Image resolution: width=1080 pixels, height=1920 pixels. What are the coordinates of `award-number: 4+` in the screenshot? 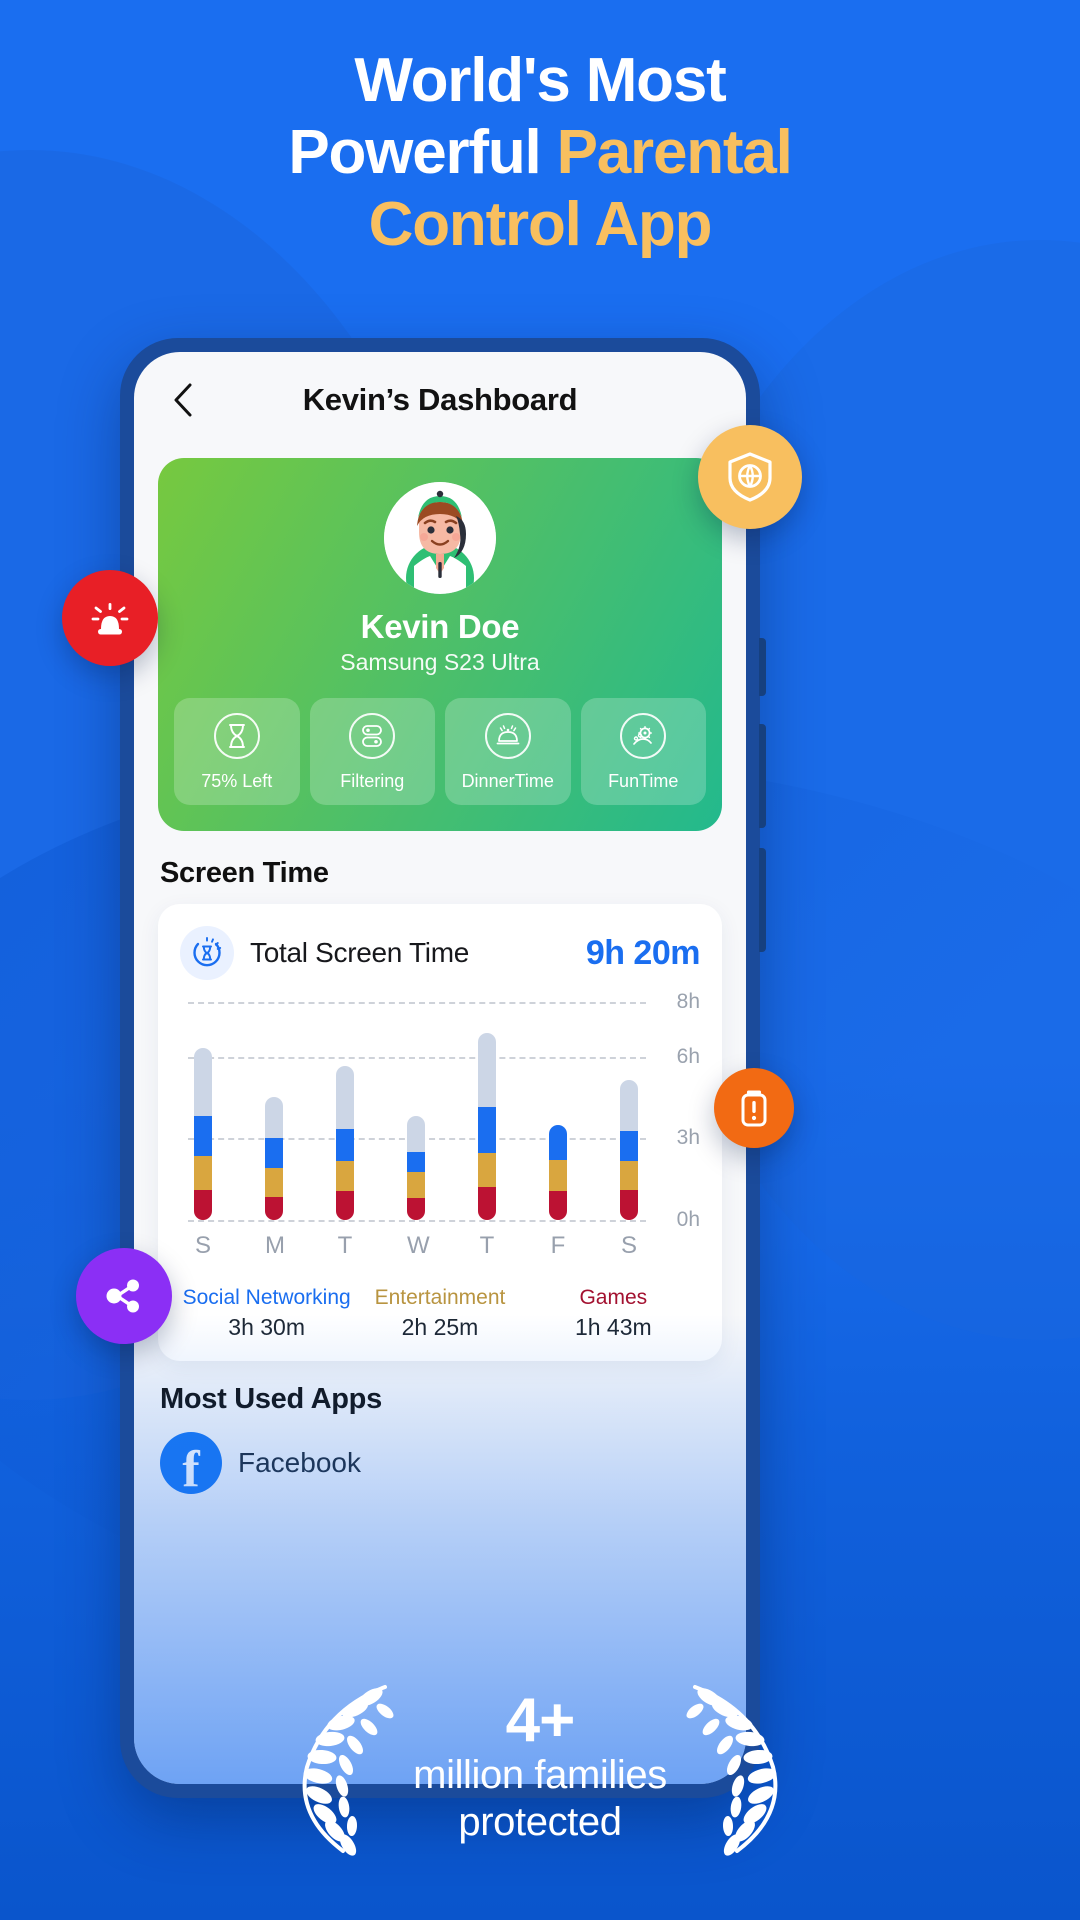 It's located at (540, 1720).